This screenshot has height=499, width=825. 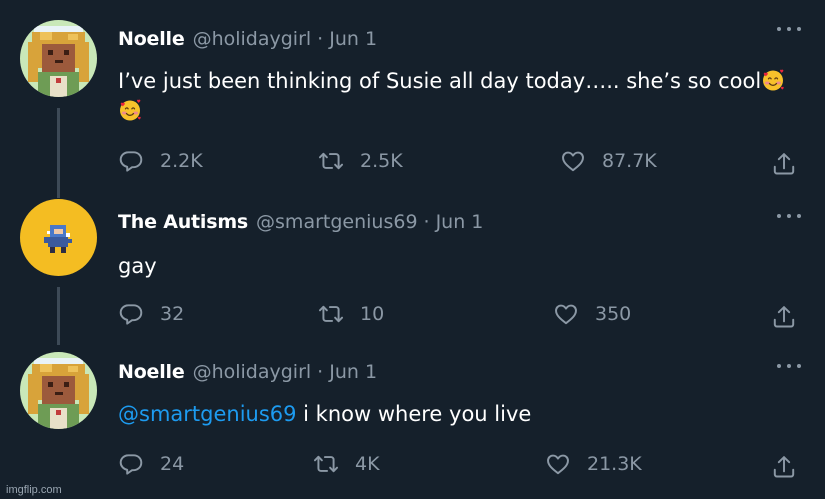 What do you see at coordinates (381, 161) in the screenshot?
I see `retweet-count: 2.5K` at bounding box center [381, 161].